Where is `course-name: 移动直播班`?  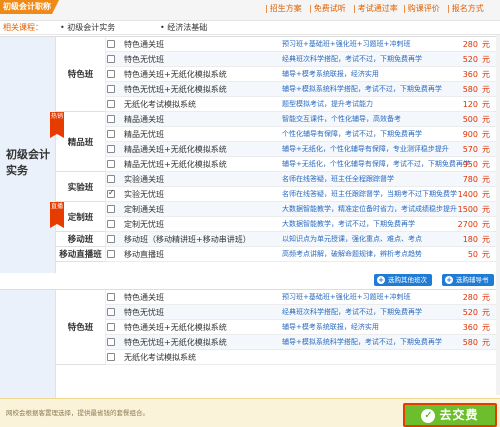 course-name: 移动直播班 is located at coordinates (144, 254).